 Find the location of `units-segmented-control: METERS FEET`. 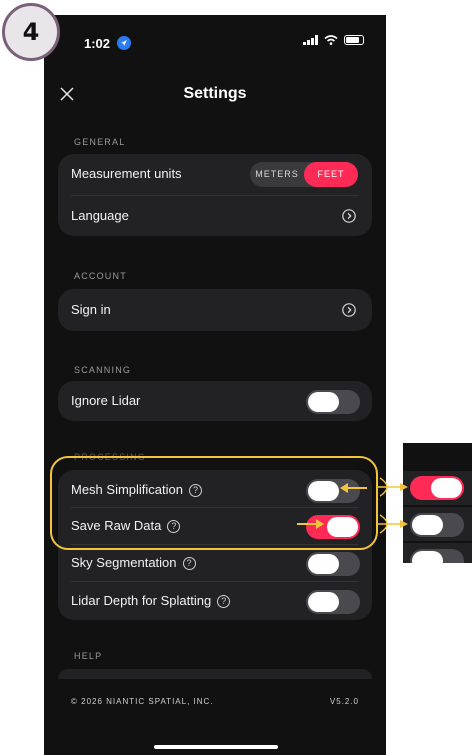

units-segmented-control: METERS FEET is located at coordinates (304, 174).